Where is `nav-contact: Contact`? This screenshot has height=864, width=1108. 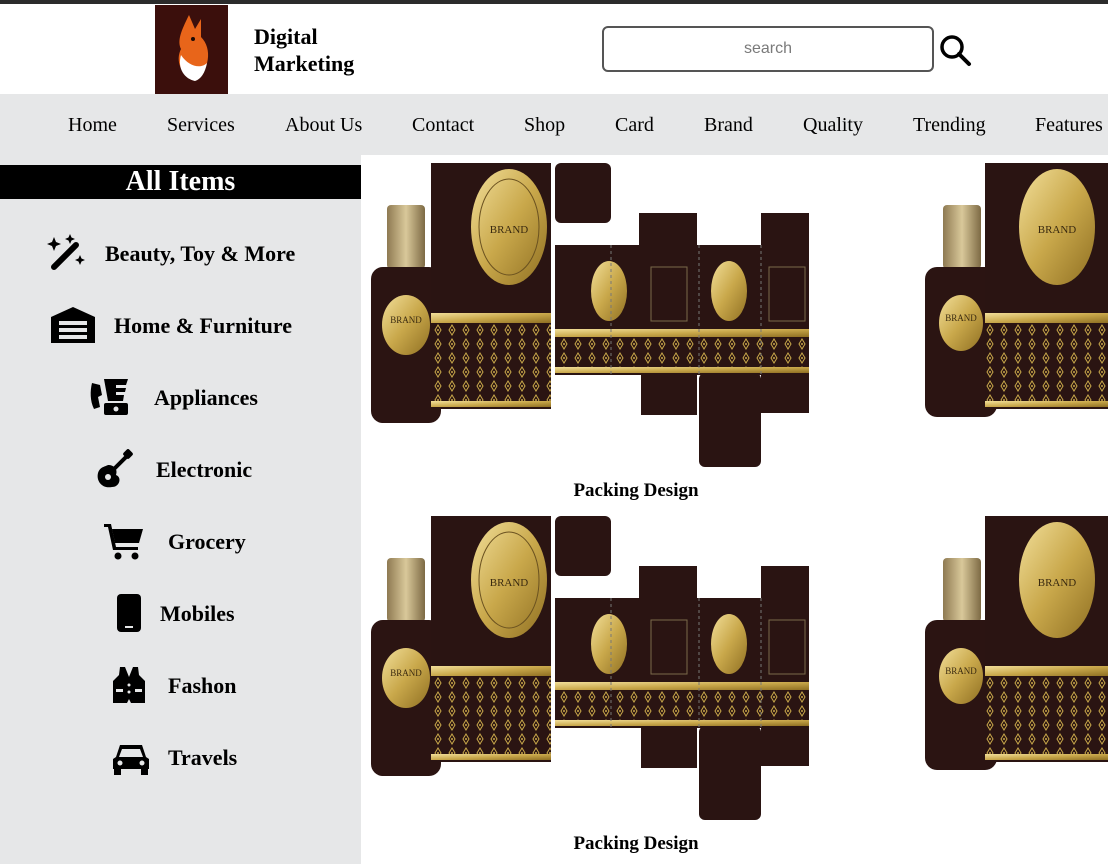
nav-contact: Contact is located at coordinates (443, 125).